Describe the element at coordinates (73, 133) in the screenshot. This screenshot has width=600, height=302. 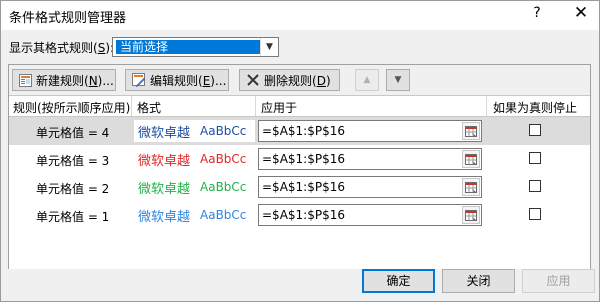
I see `rule-name: 单元格值 = 4` at that location.